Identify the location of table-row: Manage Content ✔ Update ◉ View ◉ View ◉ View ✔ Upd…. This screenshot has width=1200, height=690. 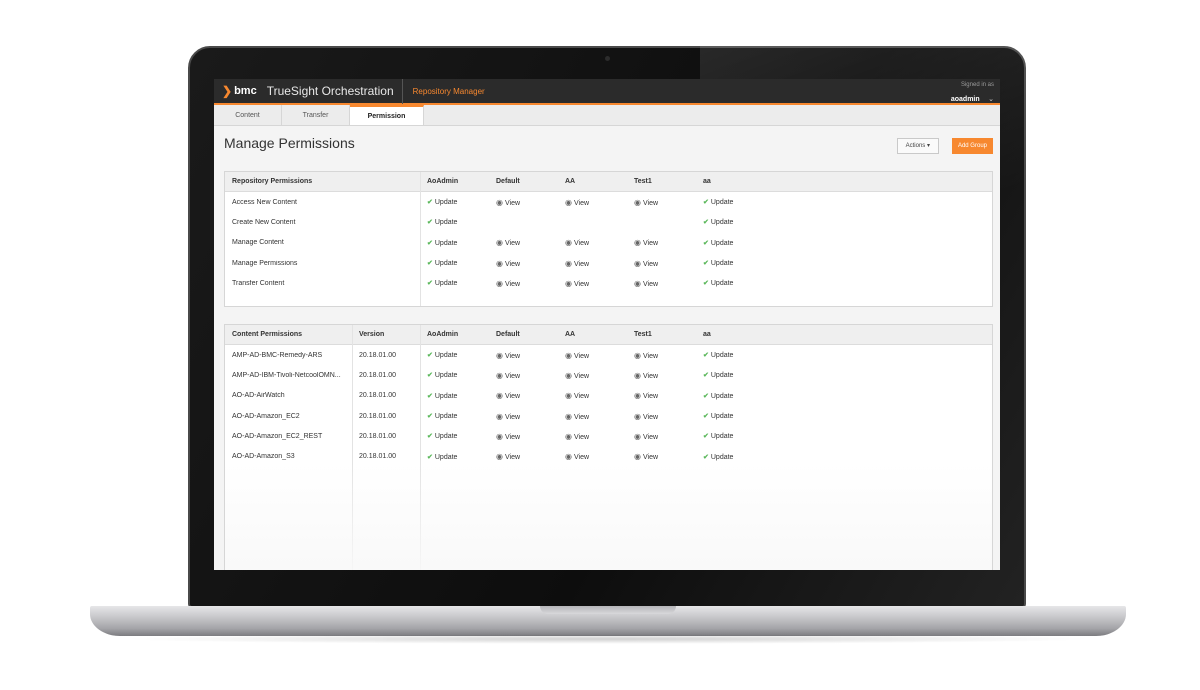
(608, 243).